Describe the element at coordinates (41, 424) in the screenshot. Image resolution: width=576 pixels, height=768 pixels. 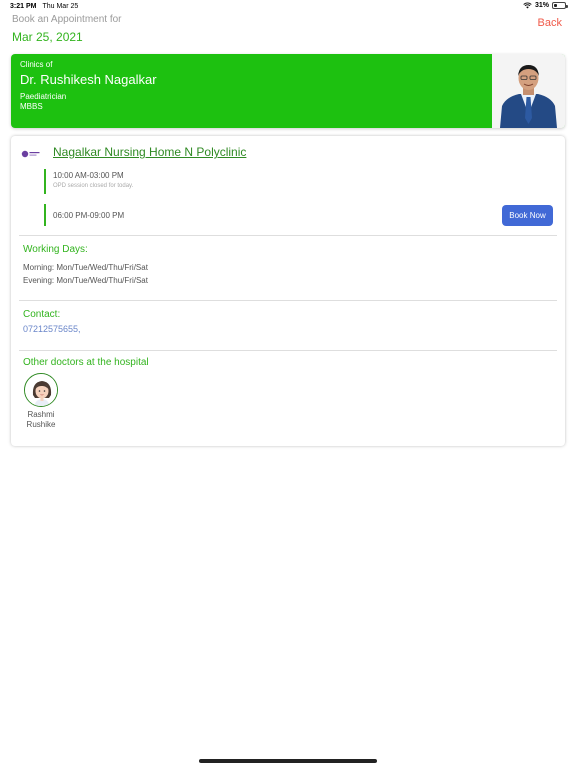
I see `other-doctor-last-name: Rushike` at that location.